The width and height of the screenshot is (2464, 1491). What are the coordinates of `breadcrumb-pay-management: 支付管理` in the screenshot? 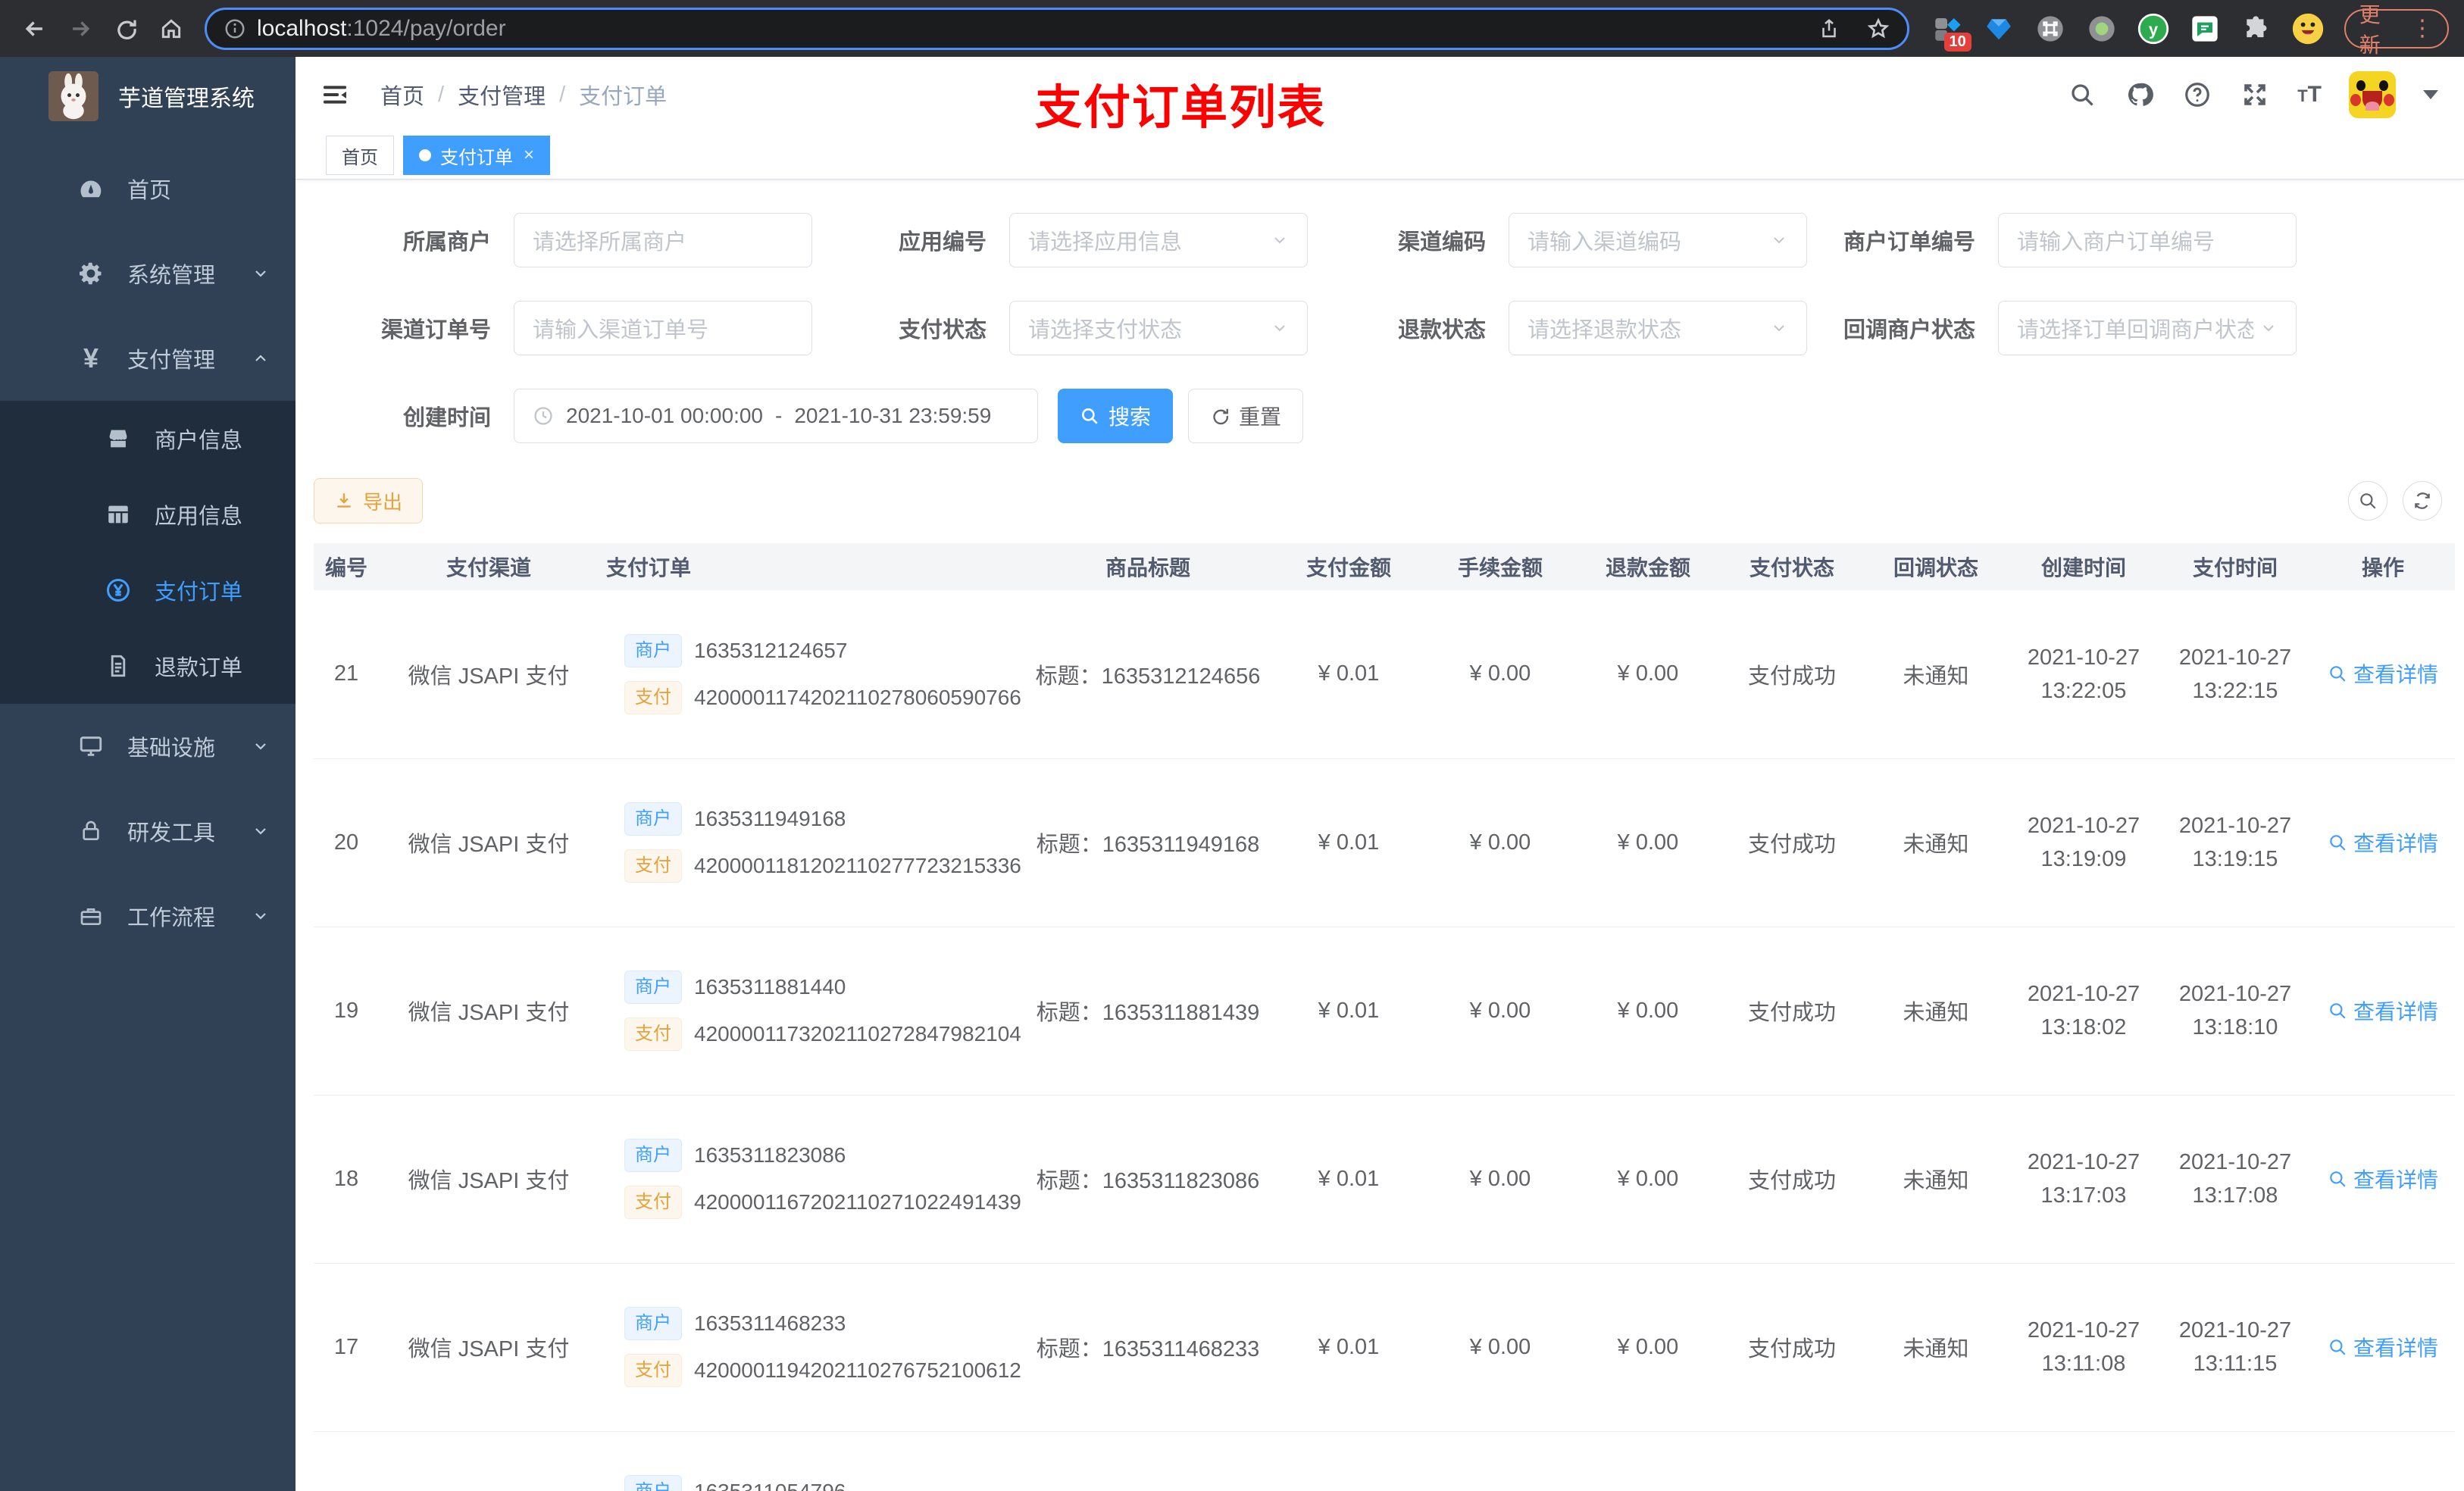 It's located at (502, 95).